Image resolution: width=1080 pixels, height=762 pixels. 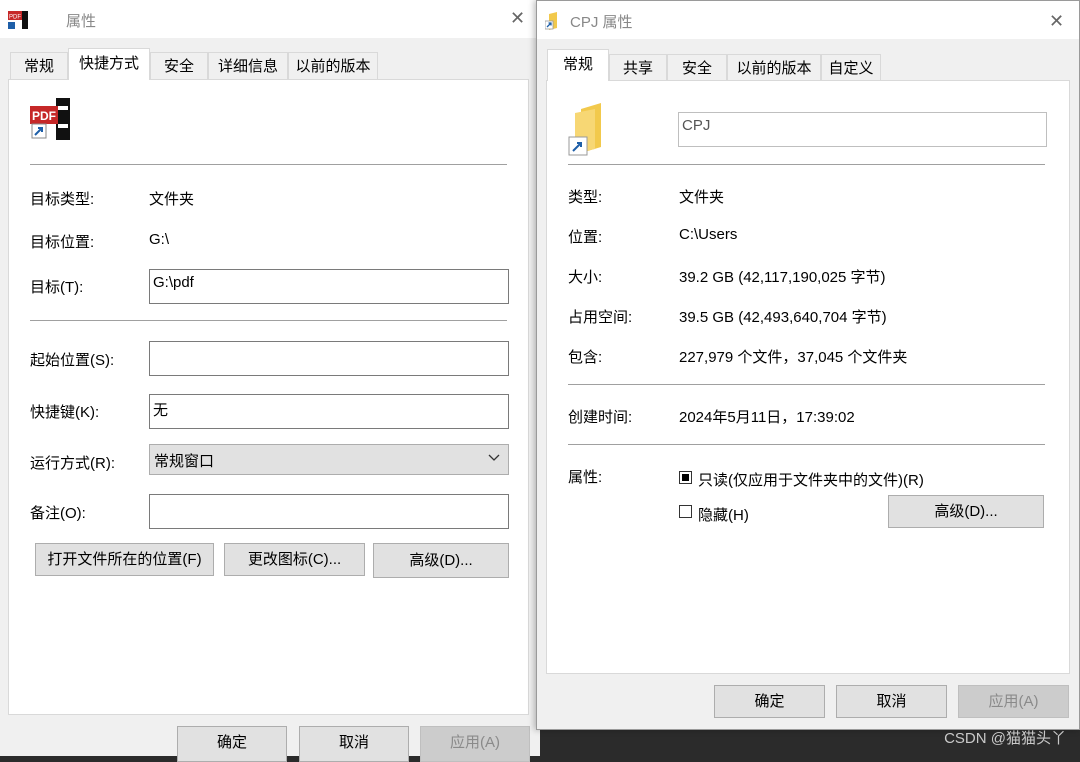 I want to click on target-location-label: 目标位置:, so click(x=62, y=242).